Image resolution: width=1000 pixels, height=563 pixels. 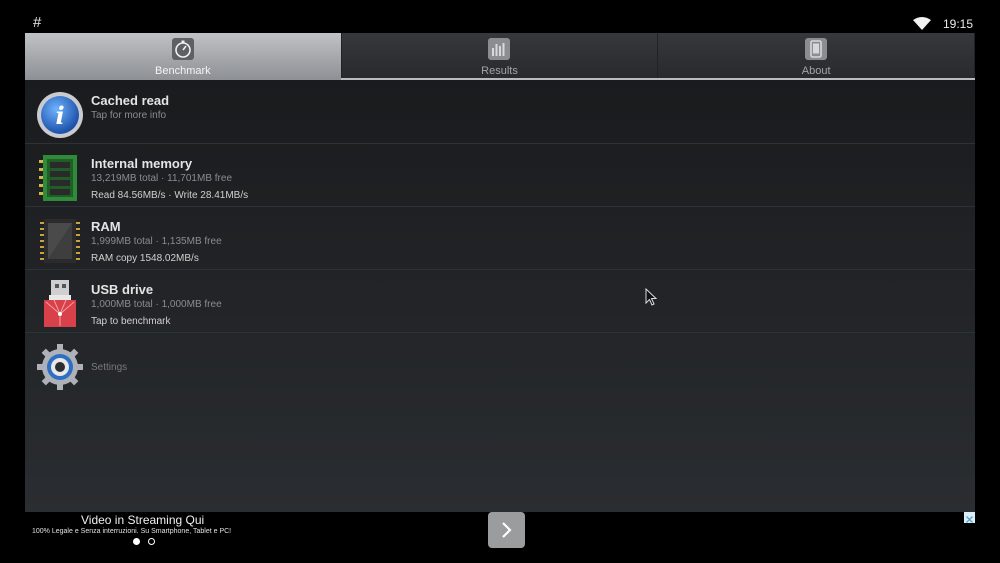 I want to click on svg-text: i, so click(x=59, y=115).